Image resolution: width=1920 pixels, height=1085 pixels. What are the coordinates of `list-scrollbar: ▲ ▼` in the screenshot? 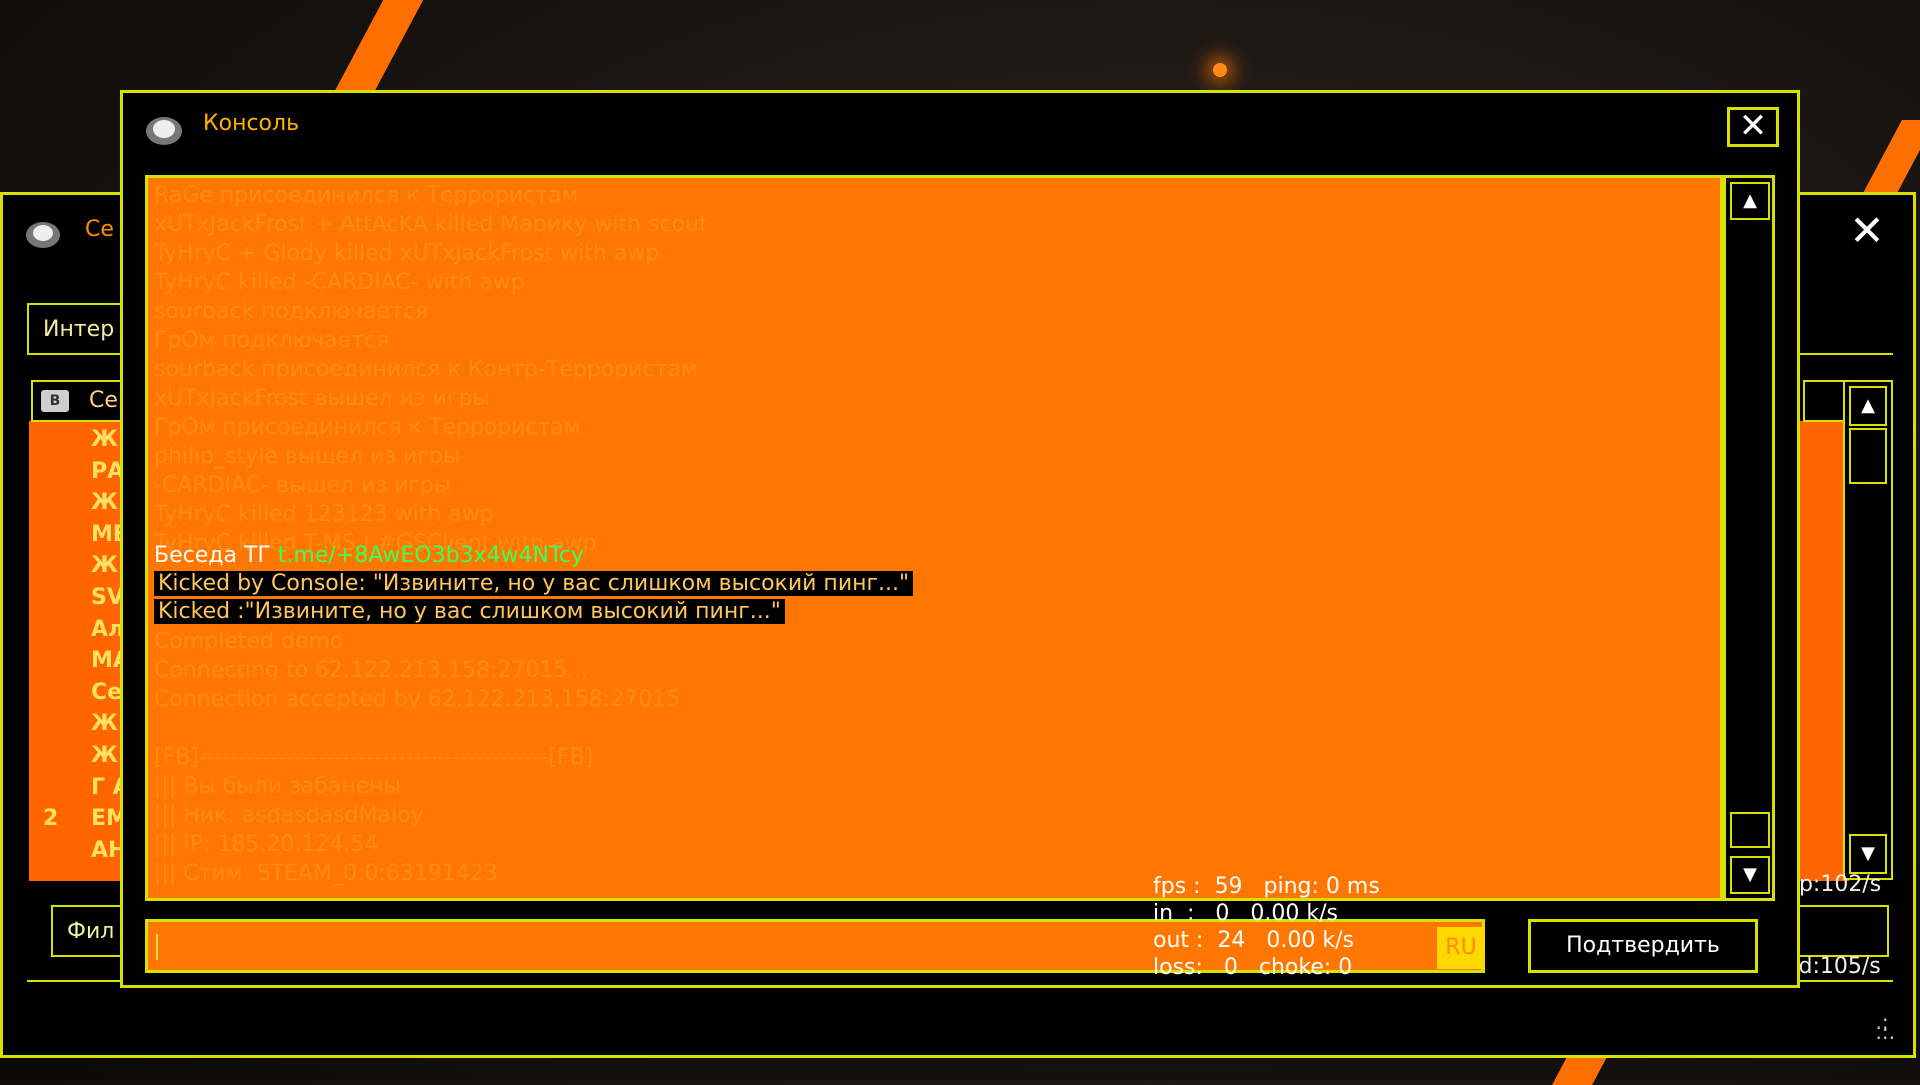 It's located at (1868, 630).